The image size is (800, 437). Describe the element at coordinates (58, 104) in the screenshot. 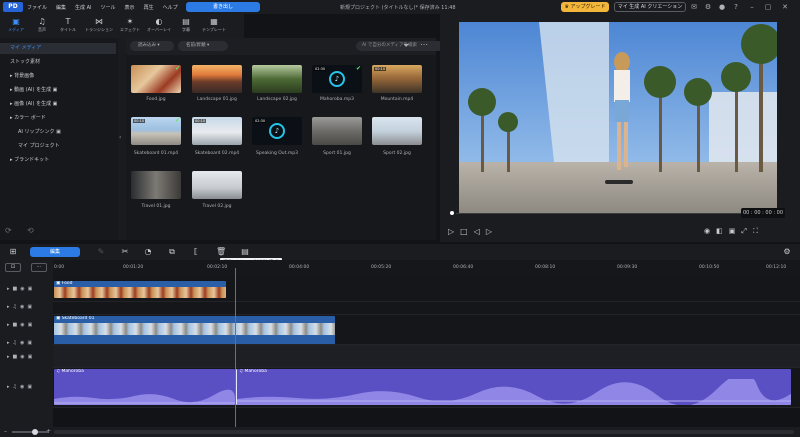

I see `tree-item-ai-image: ▸ 画像 (AI) を生成 ▣` at that location.